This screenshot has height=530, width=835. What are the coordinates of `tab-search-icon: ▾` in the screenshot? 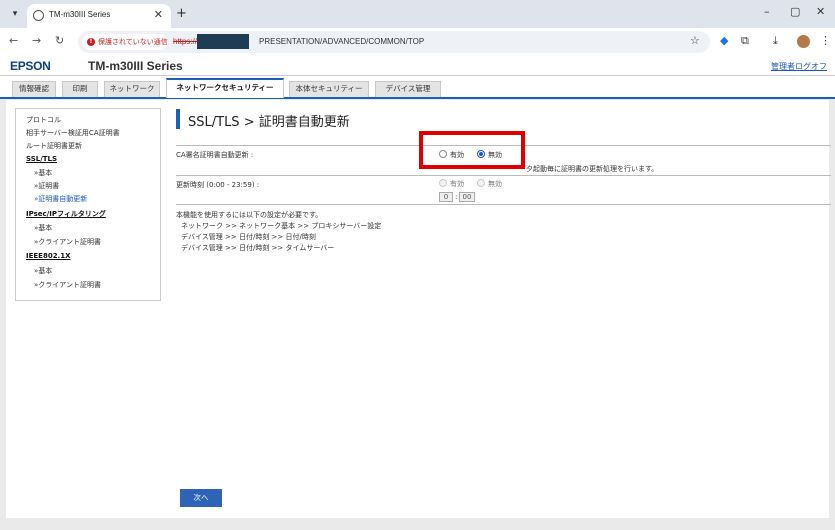 It's located at (15, 14).